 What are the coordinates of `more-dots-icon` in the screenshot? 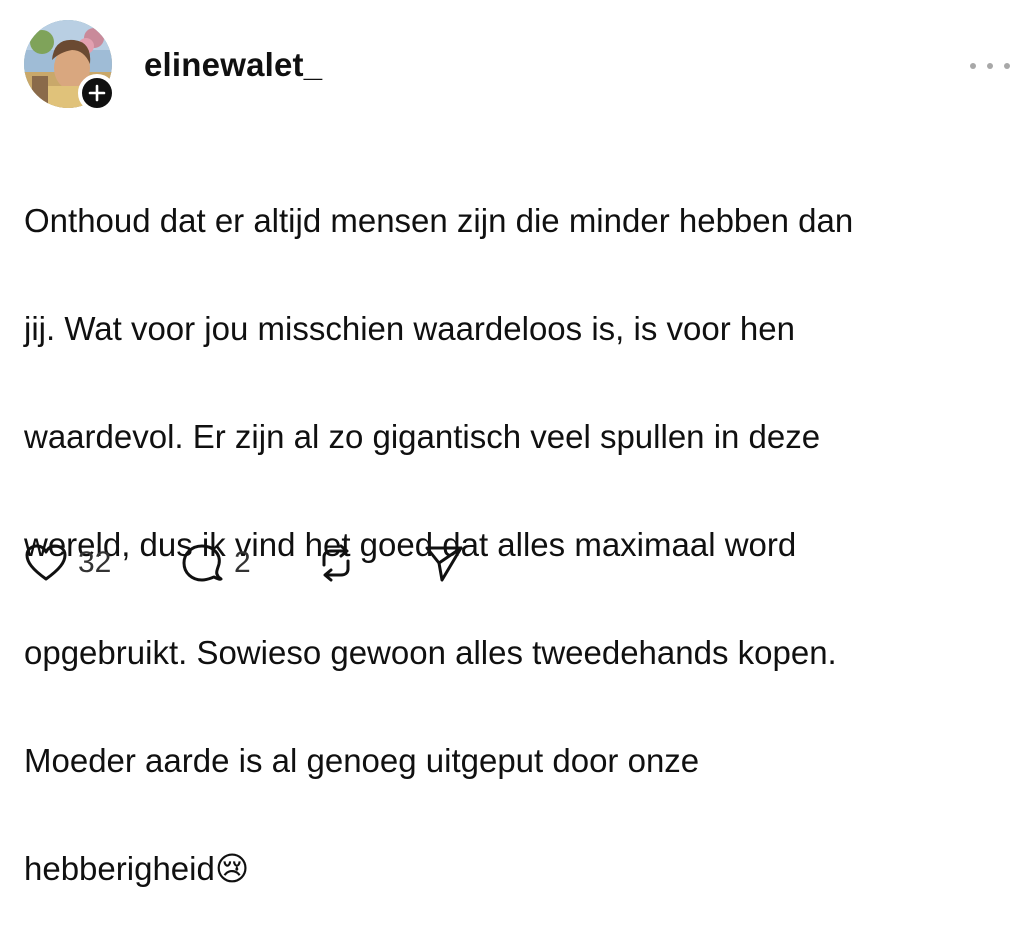 It's located at (973, 66).